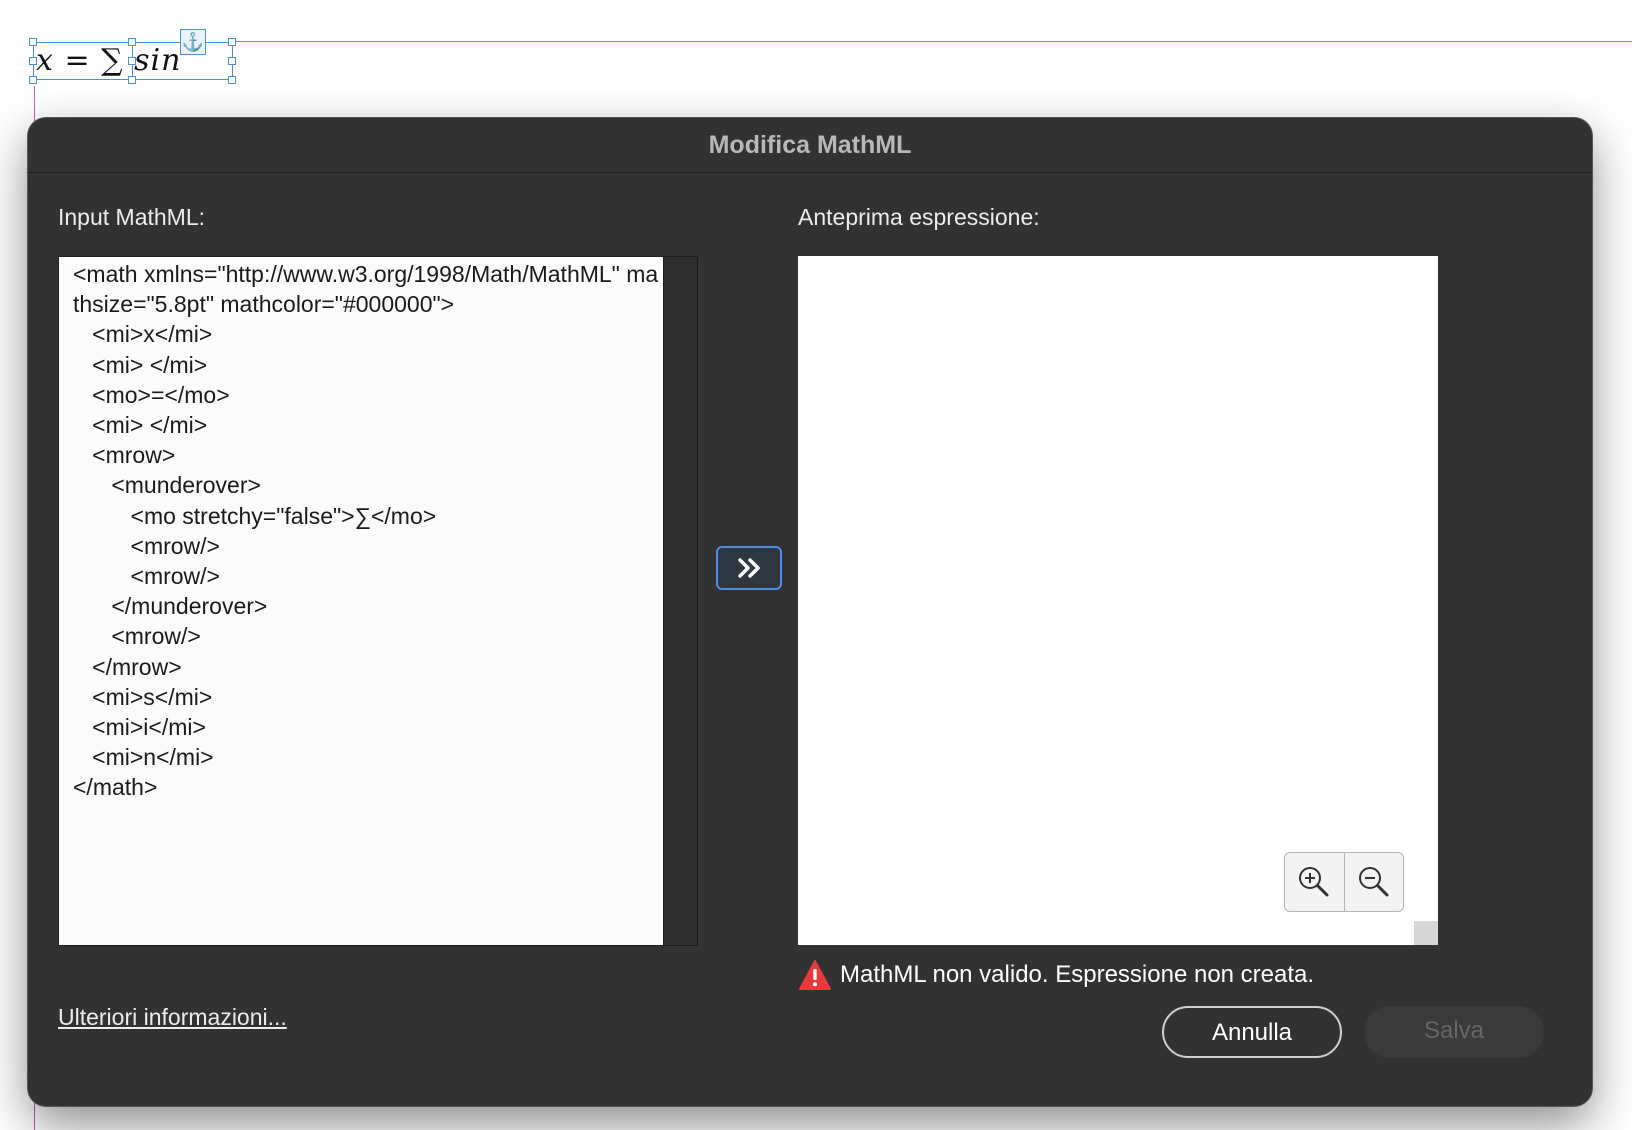  Describe the element at coordinates (232, 42) in the screenshot. I see `frame-handle-top-right` at that location.